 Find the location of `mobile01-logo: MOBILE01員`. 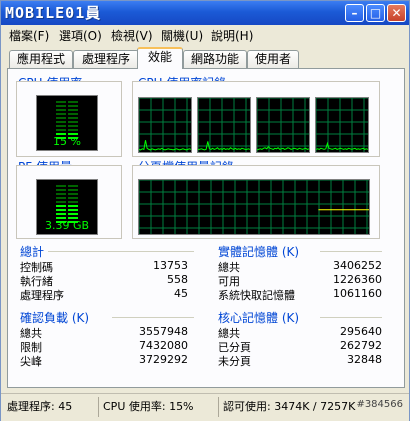

mobile01-logo: MOBILE01員 is located at coordinates (53, 13).